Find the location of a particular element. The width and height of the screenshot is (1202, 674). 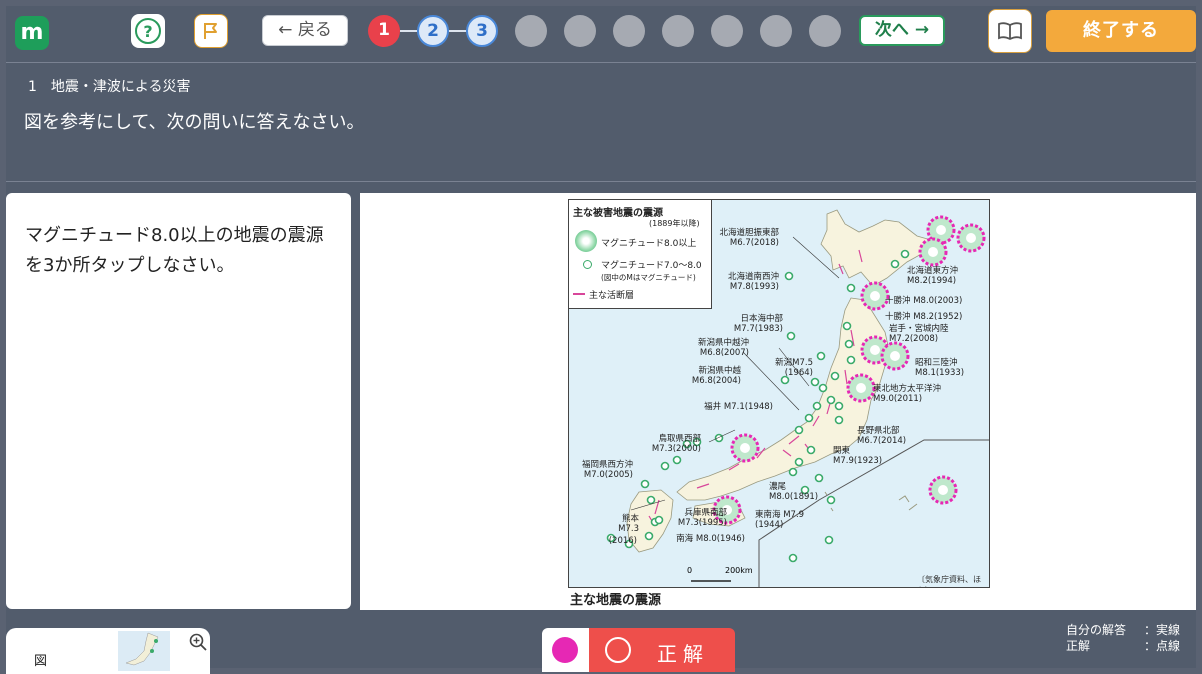

map-label: 十勝沖 M8.2(1952) is located at coordinates (923, 317).